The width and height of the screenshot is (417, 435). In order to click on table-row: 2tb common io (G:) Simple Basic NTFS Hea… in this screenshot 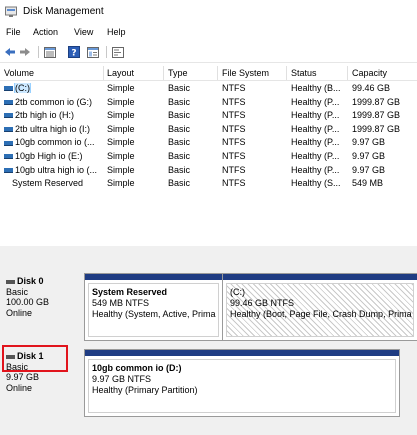, I will do `click(208, 103)`.